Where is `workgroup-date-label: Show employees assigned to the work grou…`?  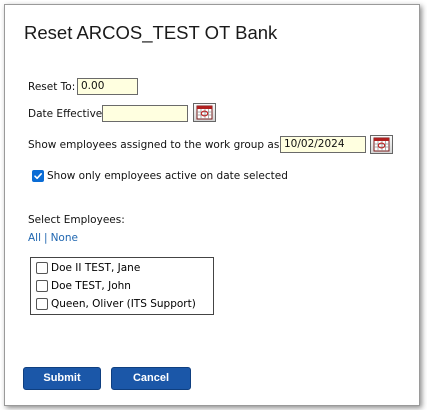 workgroup-date-label: Show employees assigned to the work grou… is located at coordinates (162, 145).